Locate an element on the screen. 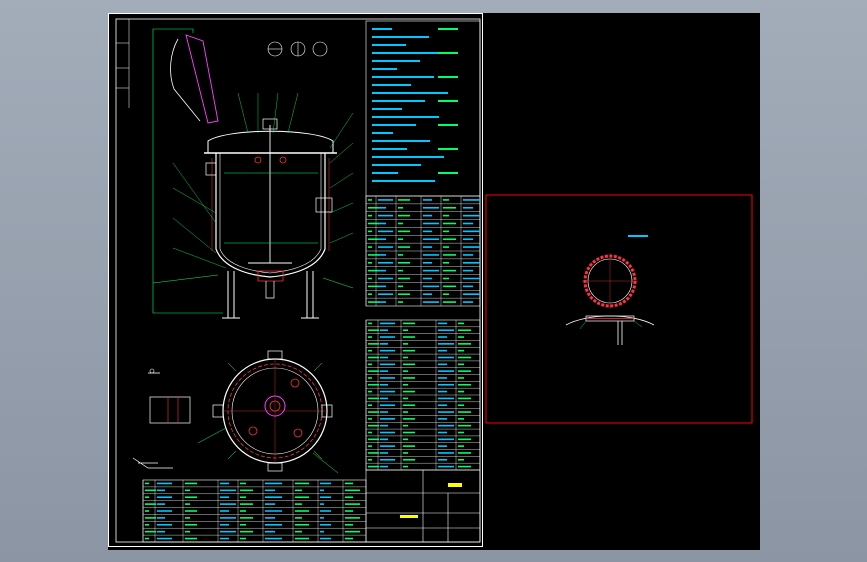 The height and width of the screenshot is (562, 867). bottom-bom-table is located at coordinates (254, 511).